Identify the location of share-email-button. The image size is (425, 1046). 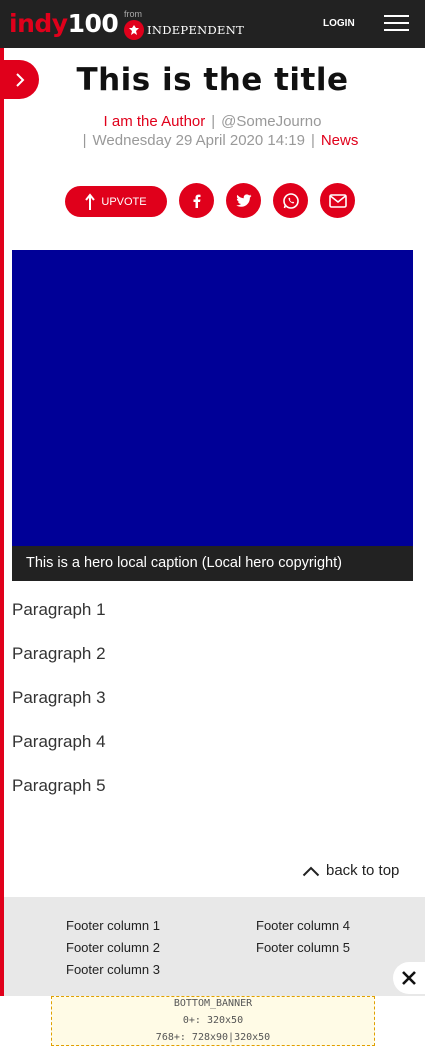
(337, 200).